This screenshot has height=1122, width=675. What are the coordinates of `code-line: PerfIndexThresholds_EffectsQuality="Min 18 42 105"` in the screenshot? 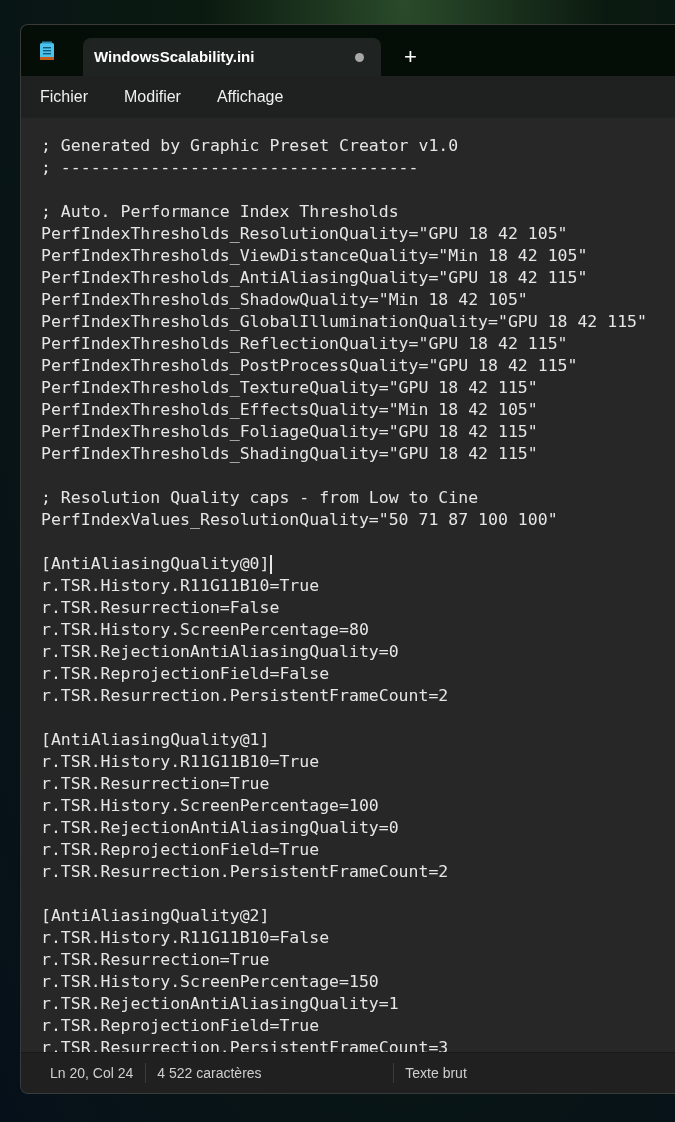 It's located at (289, 410).